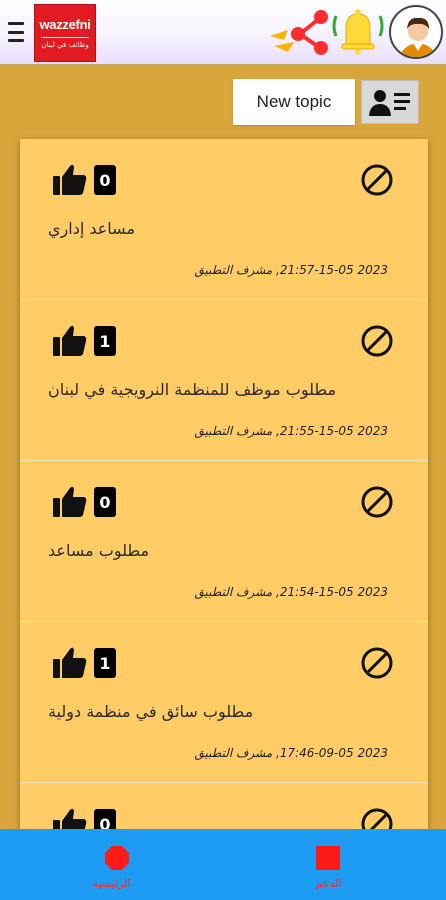 The image size is (446, 900). Describe the element at coordinates (218, 228) in the screenshot. I see `topic-title: مساعد إداري` at that location.